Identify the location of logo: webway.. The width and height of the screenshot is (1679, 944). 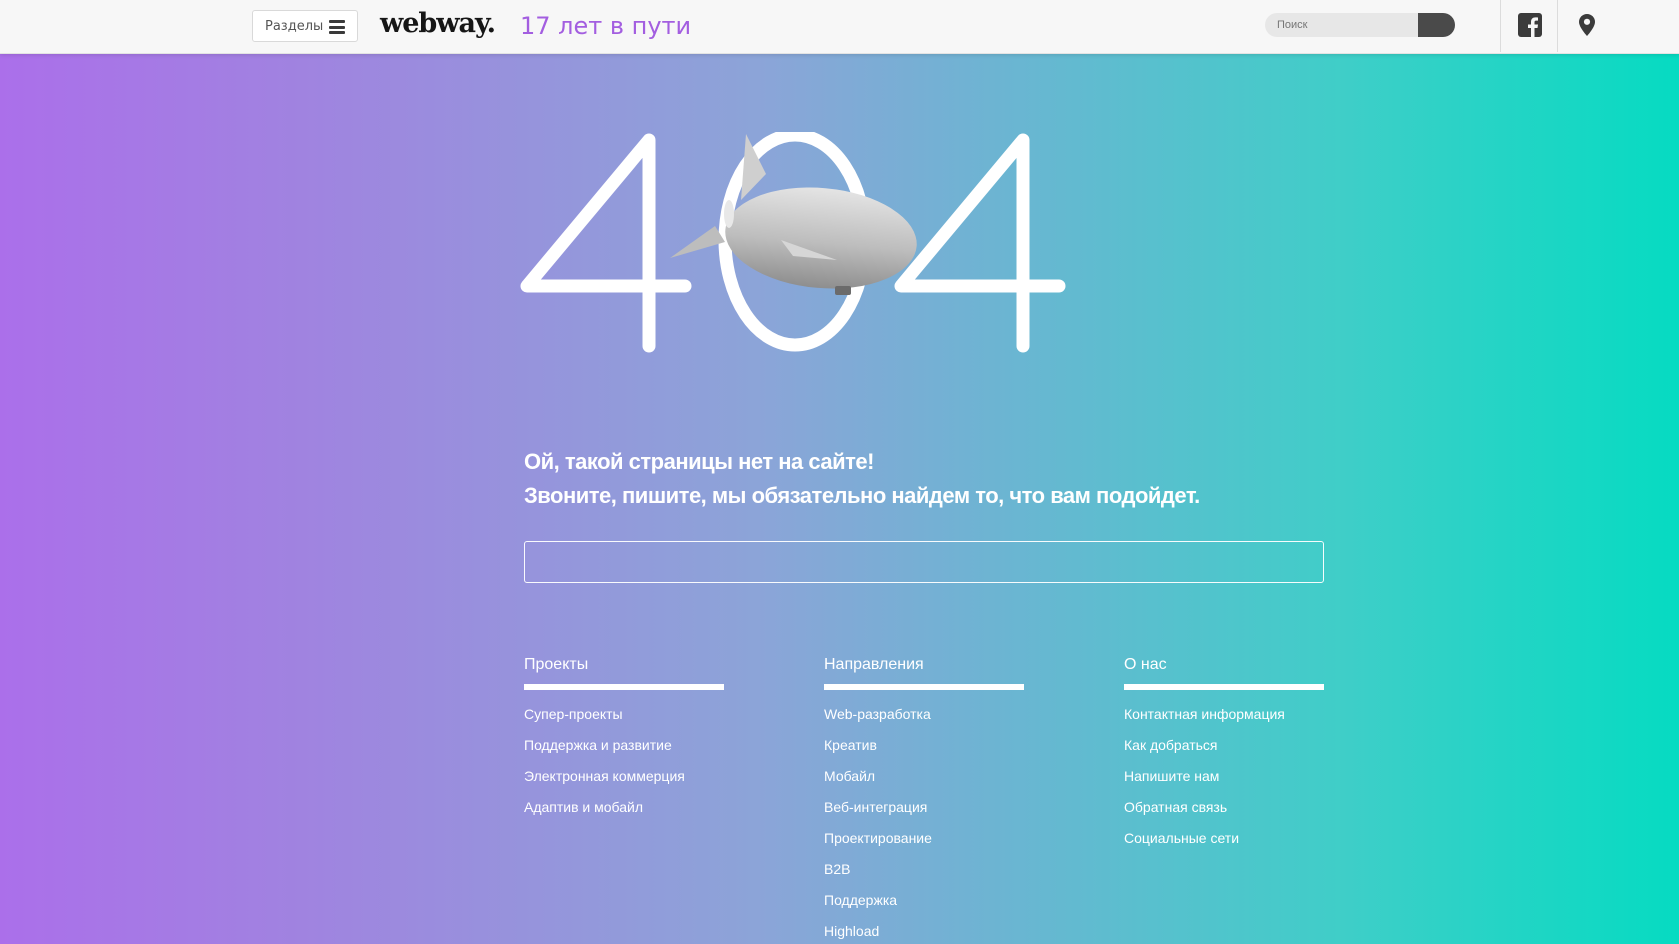
(438, 23).